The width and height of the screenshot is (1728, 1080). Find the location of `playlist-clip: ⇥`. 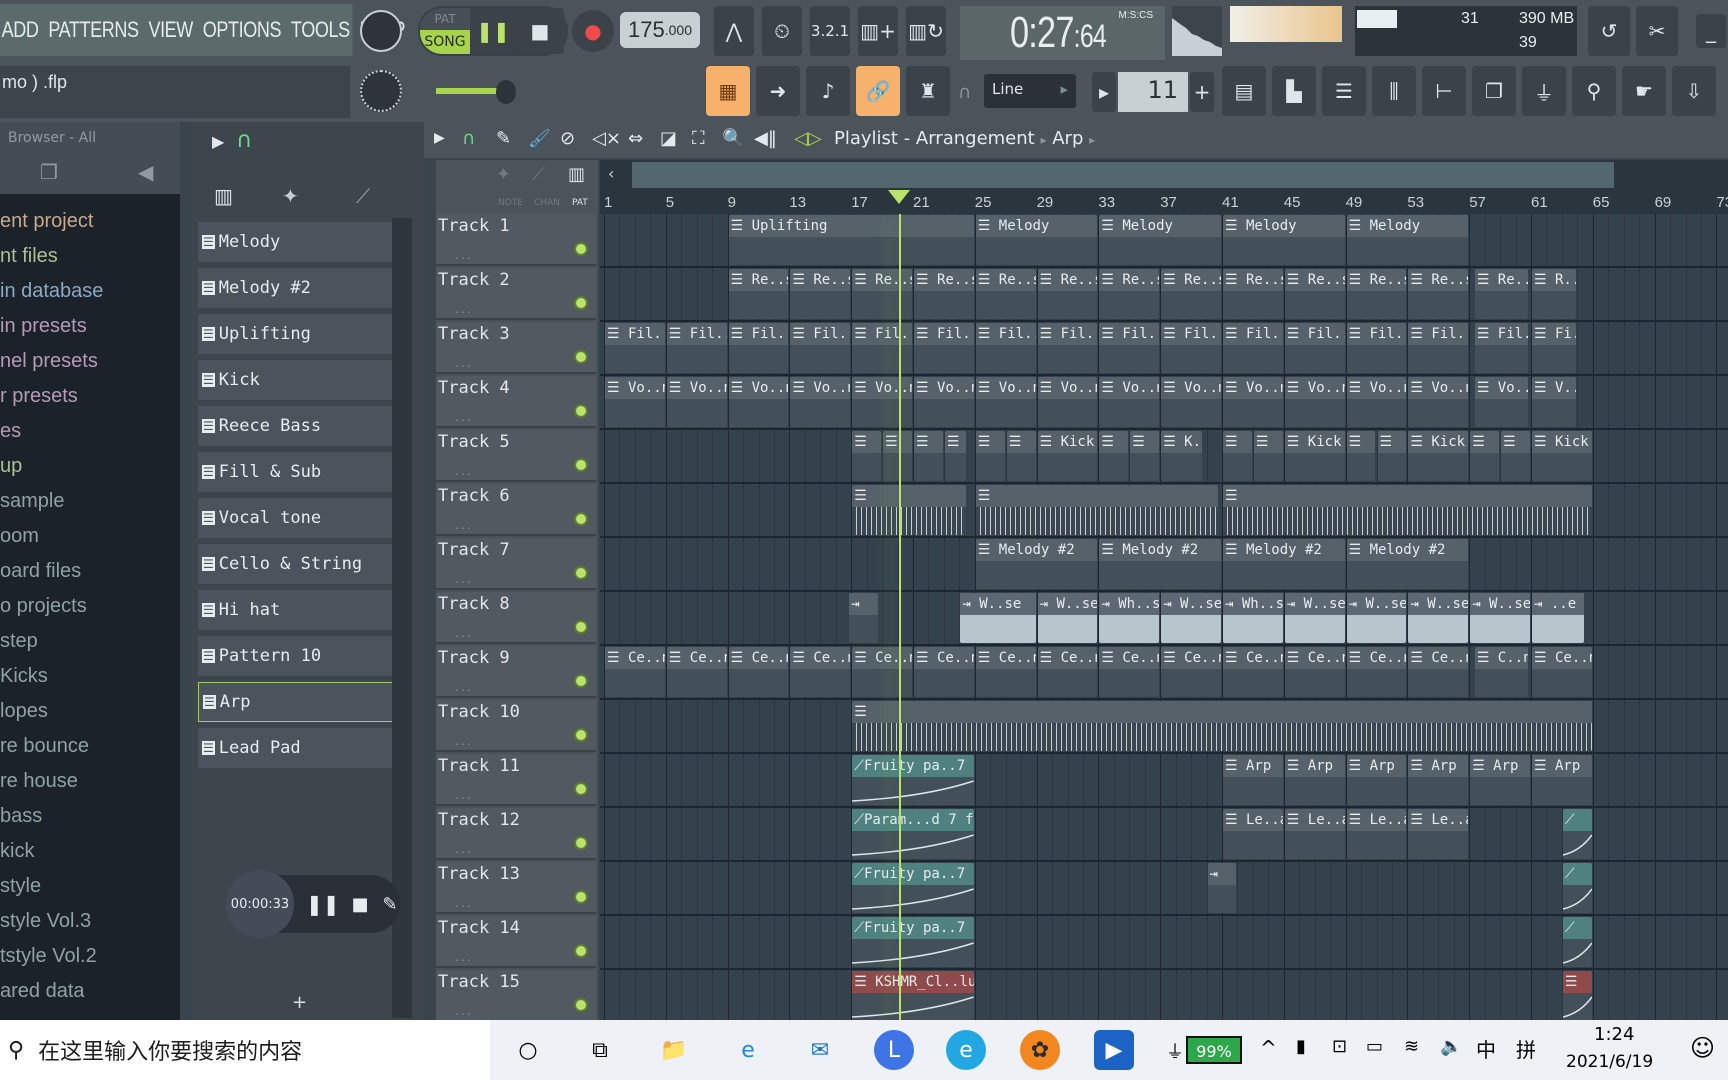

playlist-clip: ⇥ is located at coordinates (1222, 888).